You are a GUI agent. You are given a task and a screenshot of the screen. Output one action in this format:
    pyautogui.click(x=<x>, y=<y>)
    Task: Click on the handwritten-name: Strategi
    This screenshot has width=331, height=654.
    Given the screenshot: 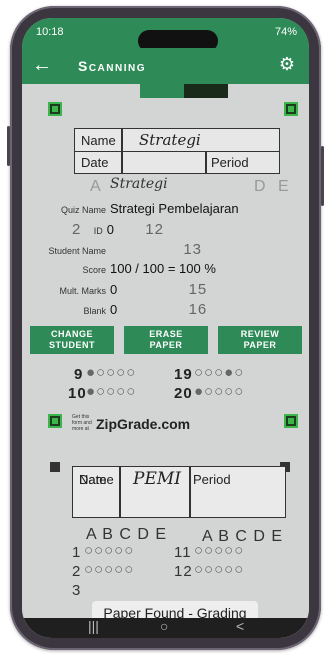 What is the action you would take?
    pyautogui.click(x=170, y=140)
    